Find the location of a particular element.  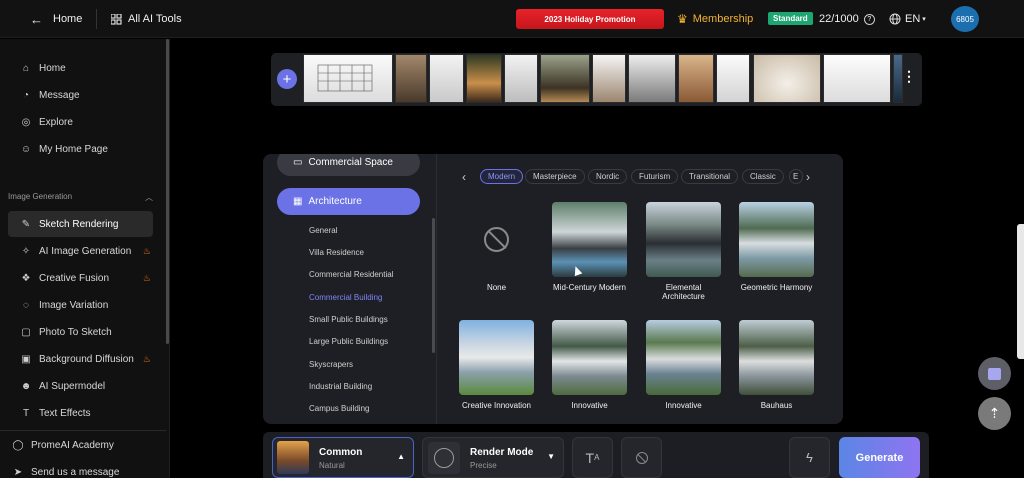

help-icon: ? is located at coordinates (869, 19).